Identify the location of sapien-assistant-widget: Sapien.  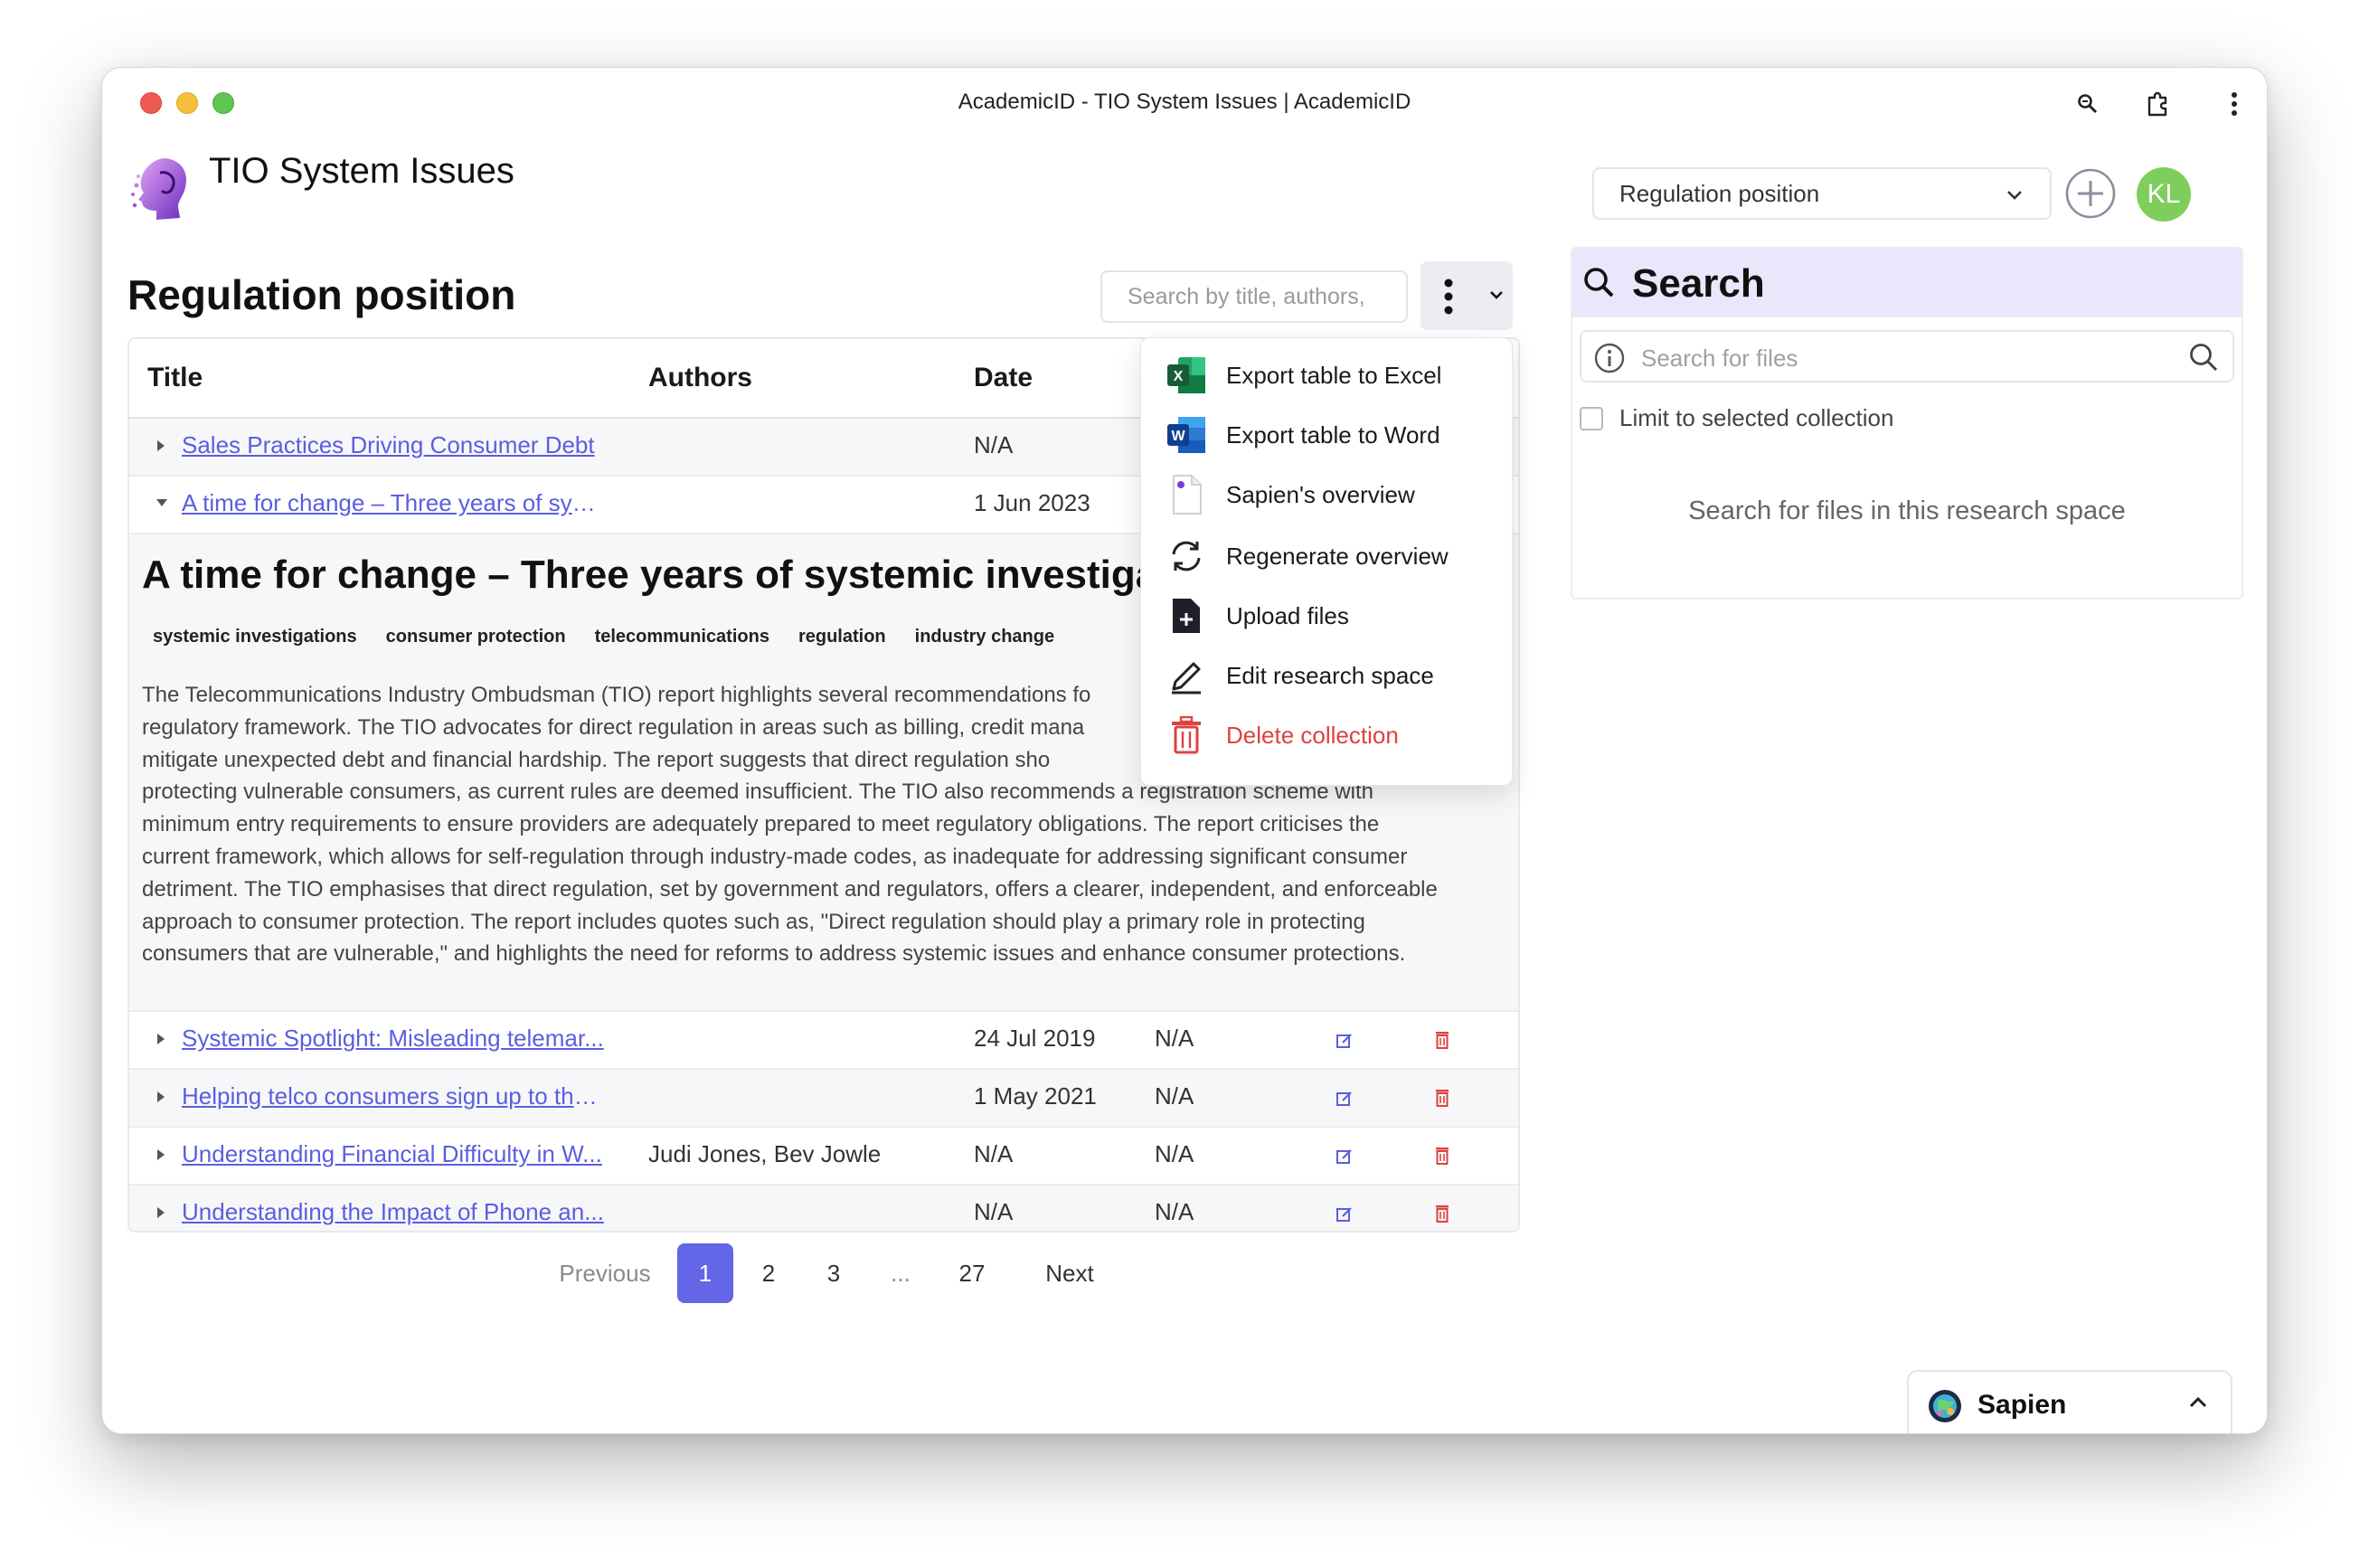
(2069, 1401).